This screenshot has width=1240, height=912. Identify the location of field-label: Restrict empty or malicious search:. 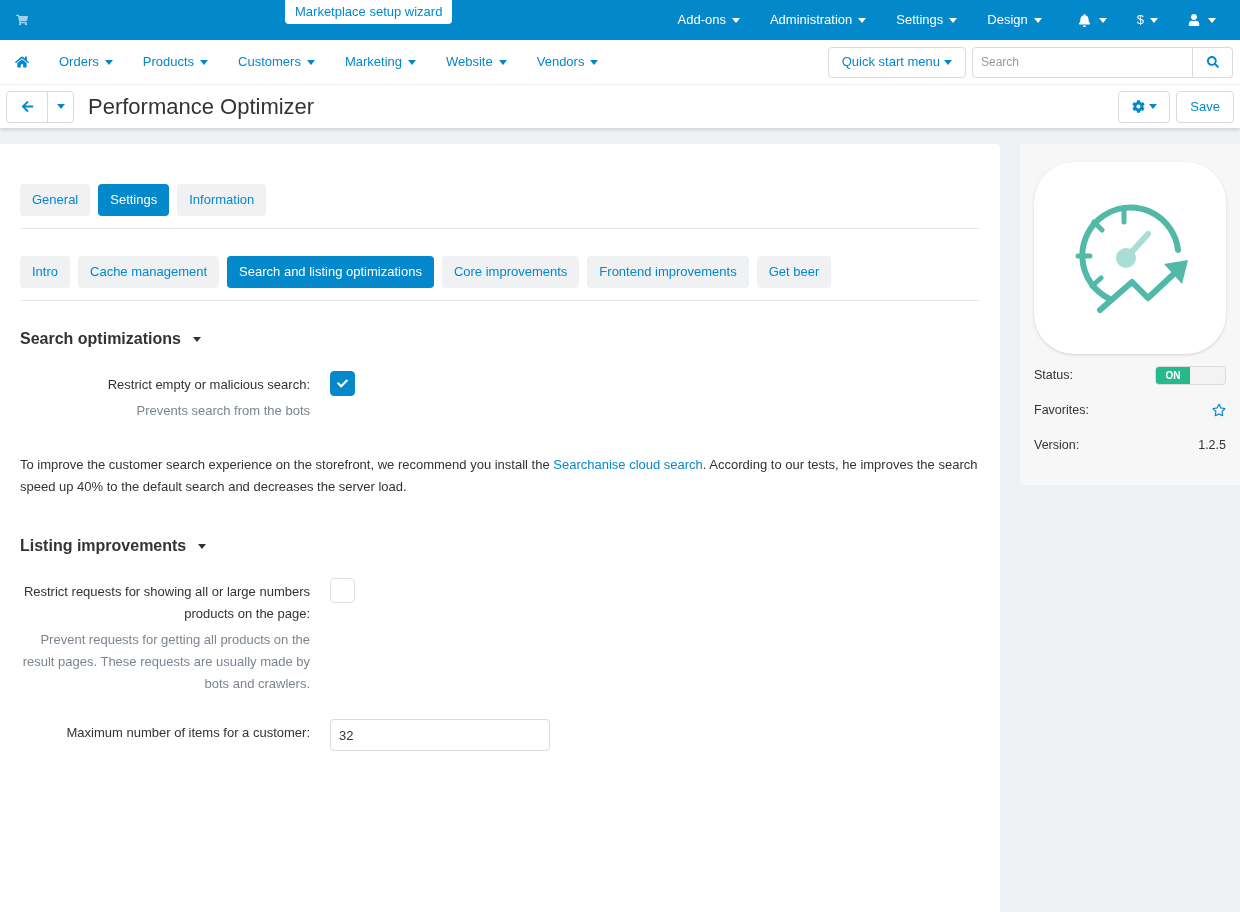
(208, 385).